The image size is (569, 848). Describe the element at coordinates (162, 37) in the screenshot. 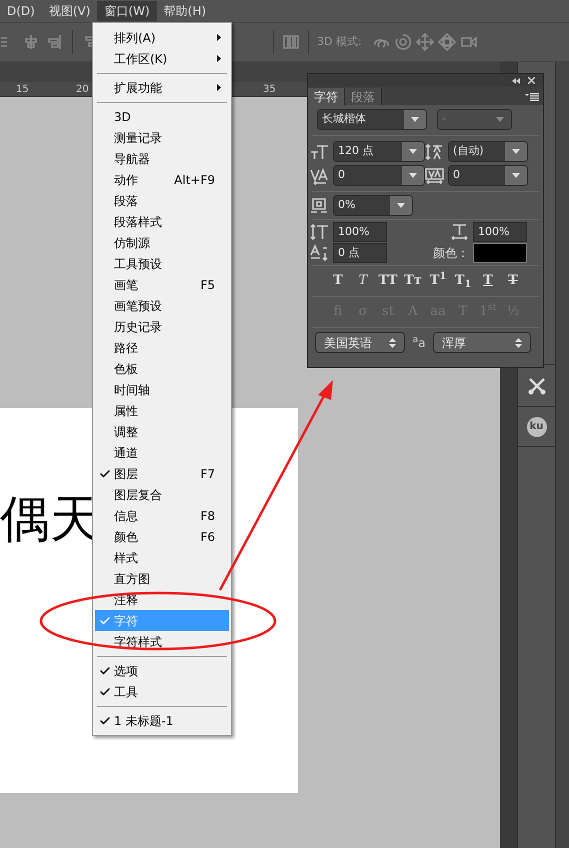

I see `menu-item: 排列(A)` at that location.